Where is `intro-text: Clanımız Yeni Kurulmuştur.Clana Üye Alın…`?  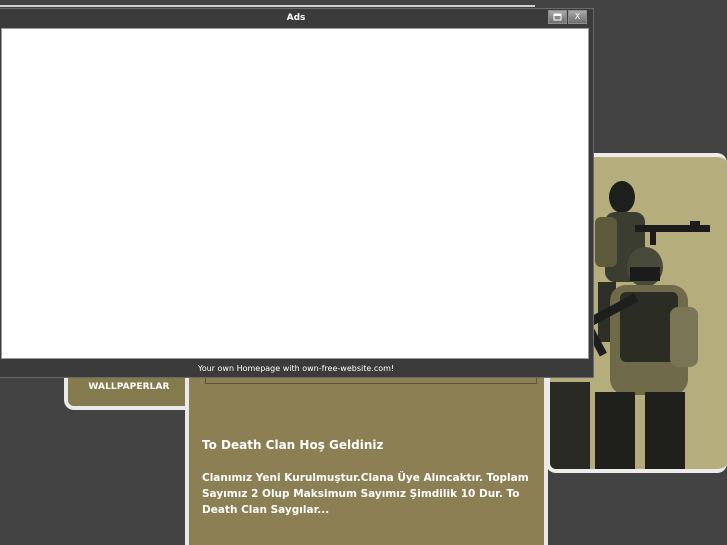 intro-text: Clanımız Yeni Kurulmuştur.Clana Üye Alın… is located at coordinates (365, 494).